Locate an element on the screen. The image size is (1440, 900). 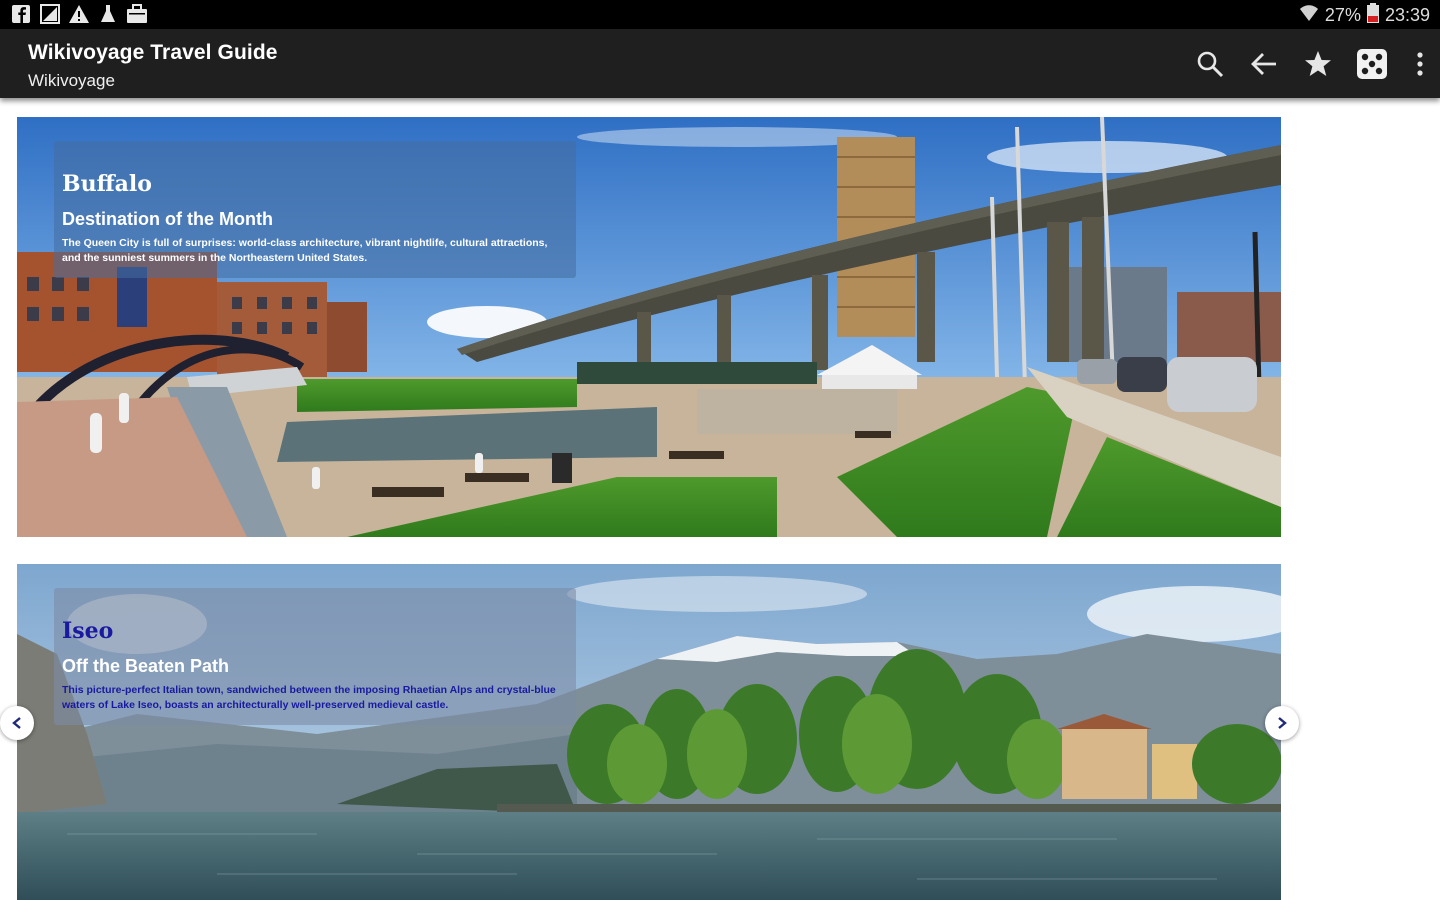
notification-icons is located at coordinates (79, 14).